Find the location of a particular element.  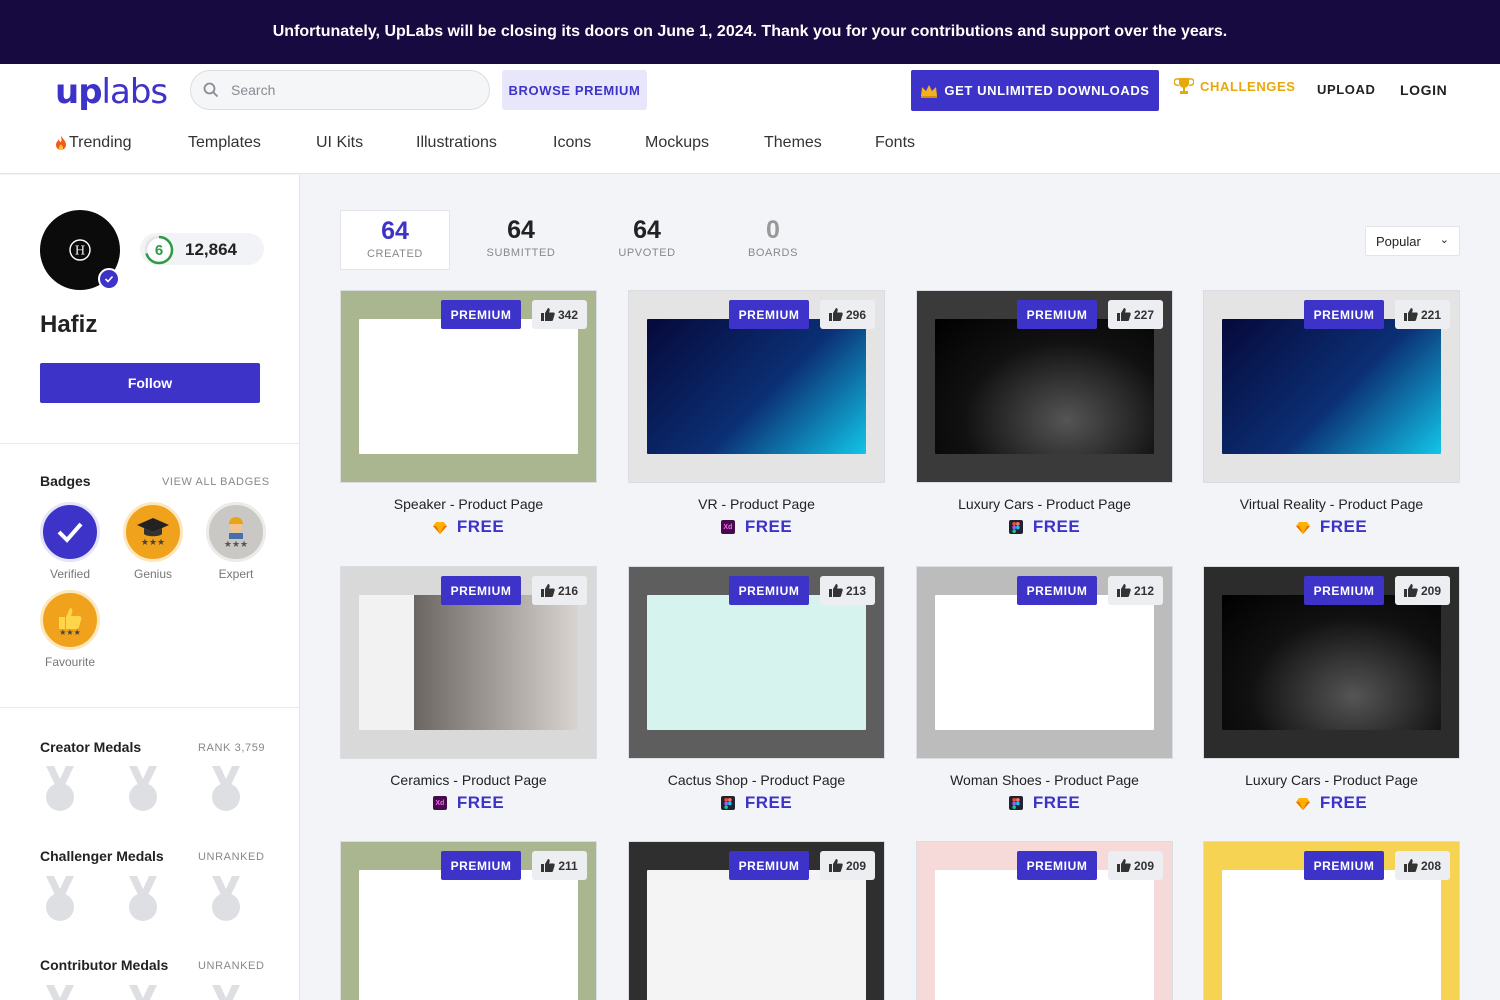

shot-card: PREMIUM 212 Woman Shoes - Product Page FREE is located at coordinates (1044, 689).